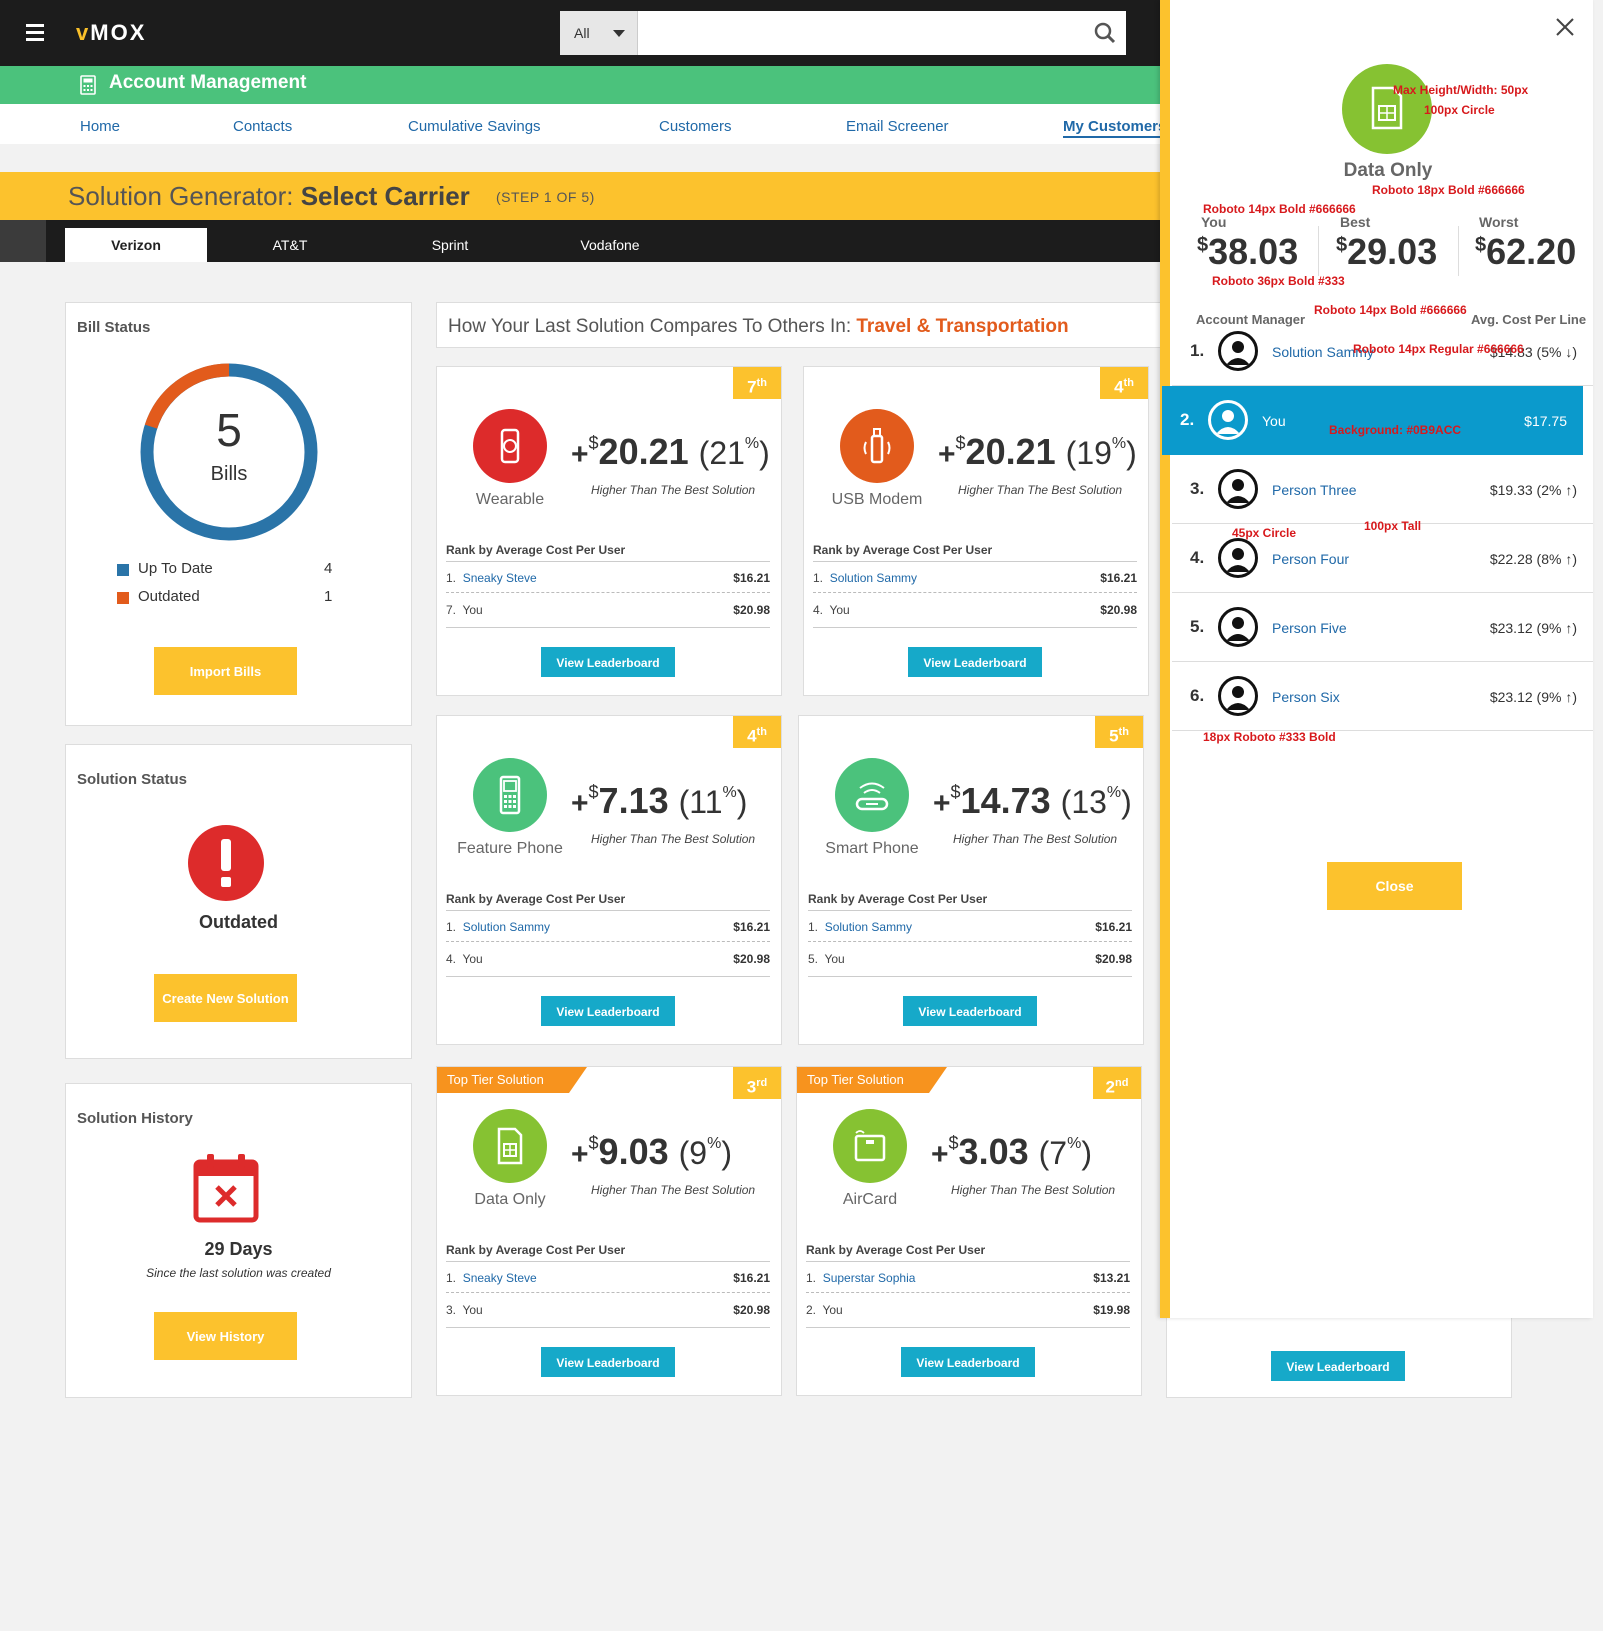  What do you see at coordinates (1382, 696) in the screenshot?
I see `leaderboard-row: 6. Person Six $23.12 (9% ↑)` at bounding box center [1382, 696].